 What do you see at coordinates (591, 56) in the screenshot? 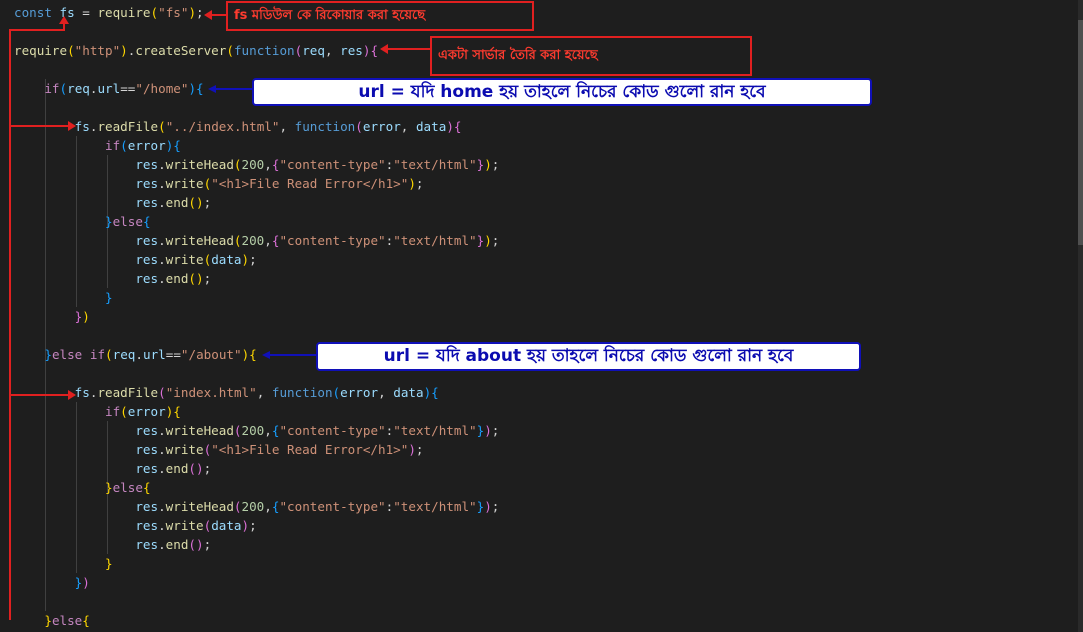
I see `annotation-create-server: একটা সার্ভার তৈরি করা হয়েছে` at bounding box center [591, 56].